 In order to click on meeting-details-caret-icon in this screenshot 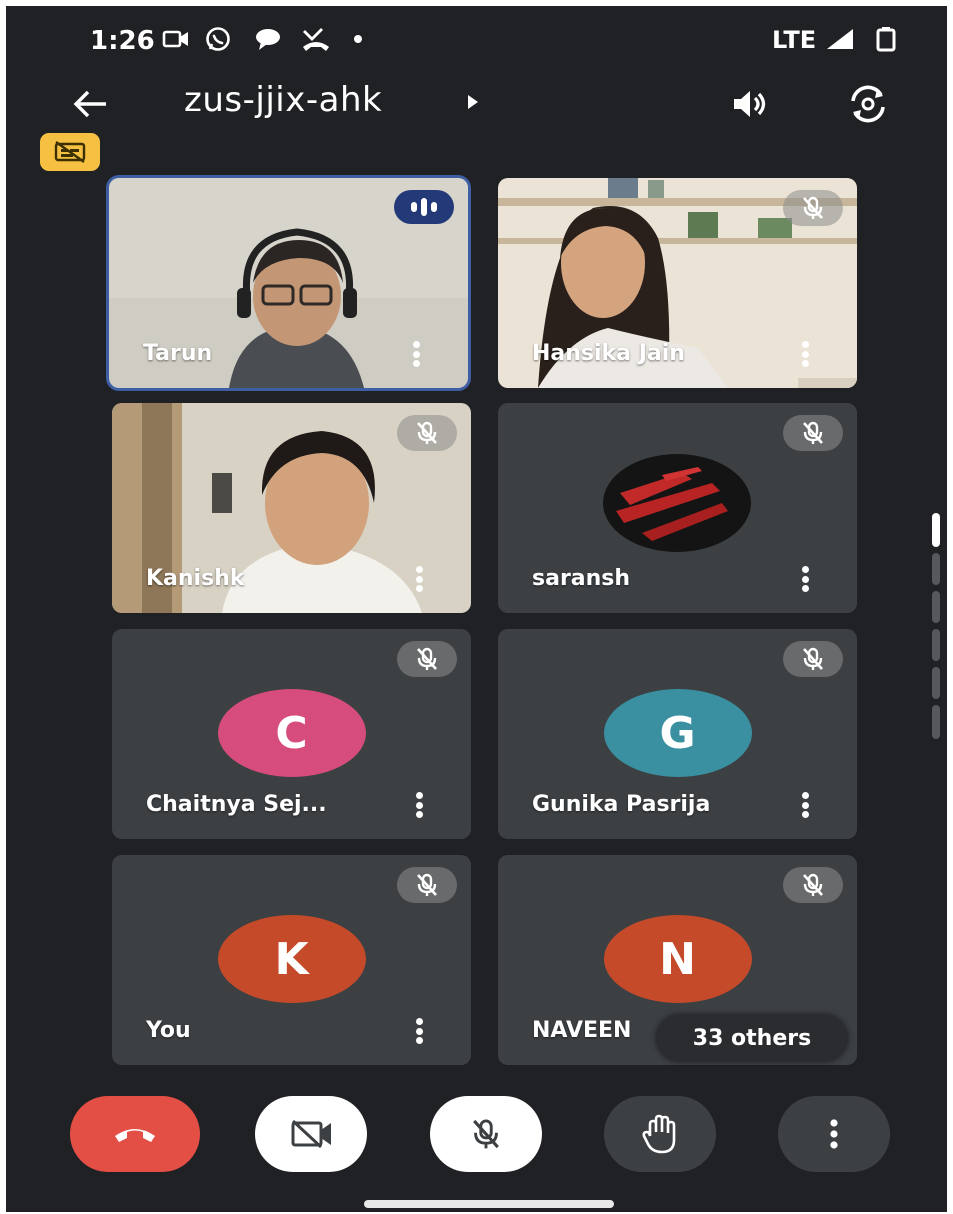, I will do `click(473, 102)`.